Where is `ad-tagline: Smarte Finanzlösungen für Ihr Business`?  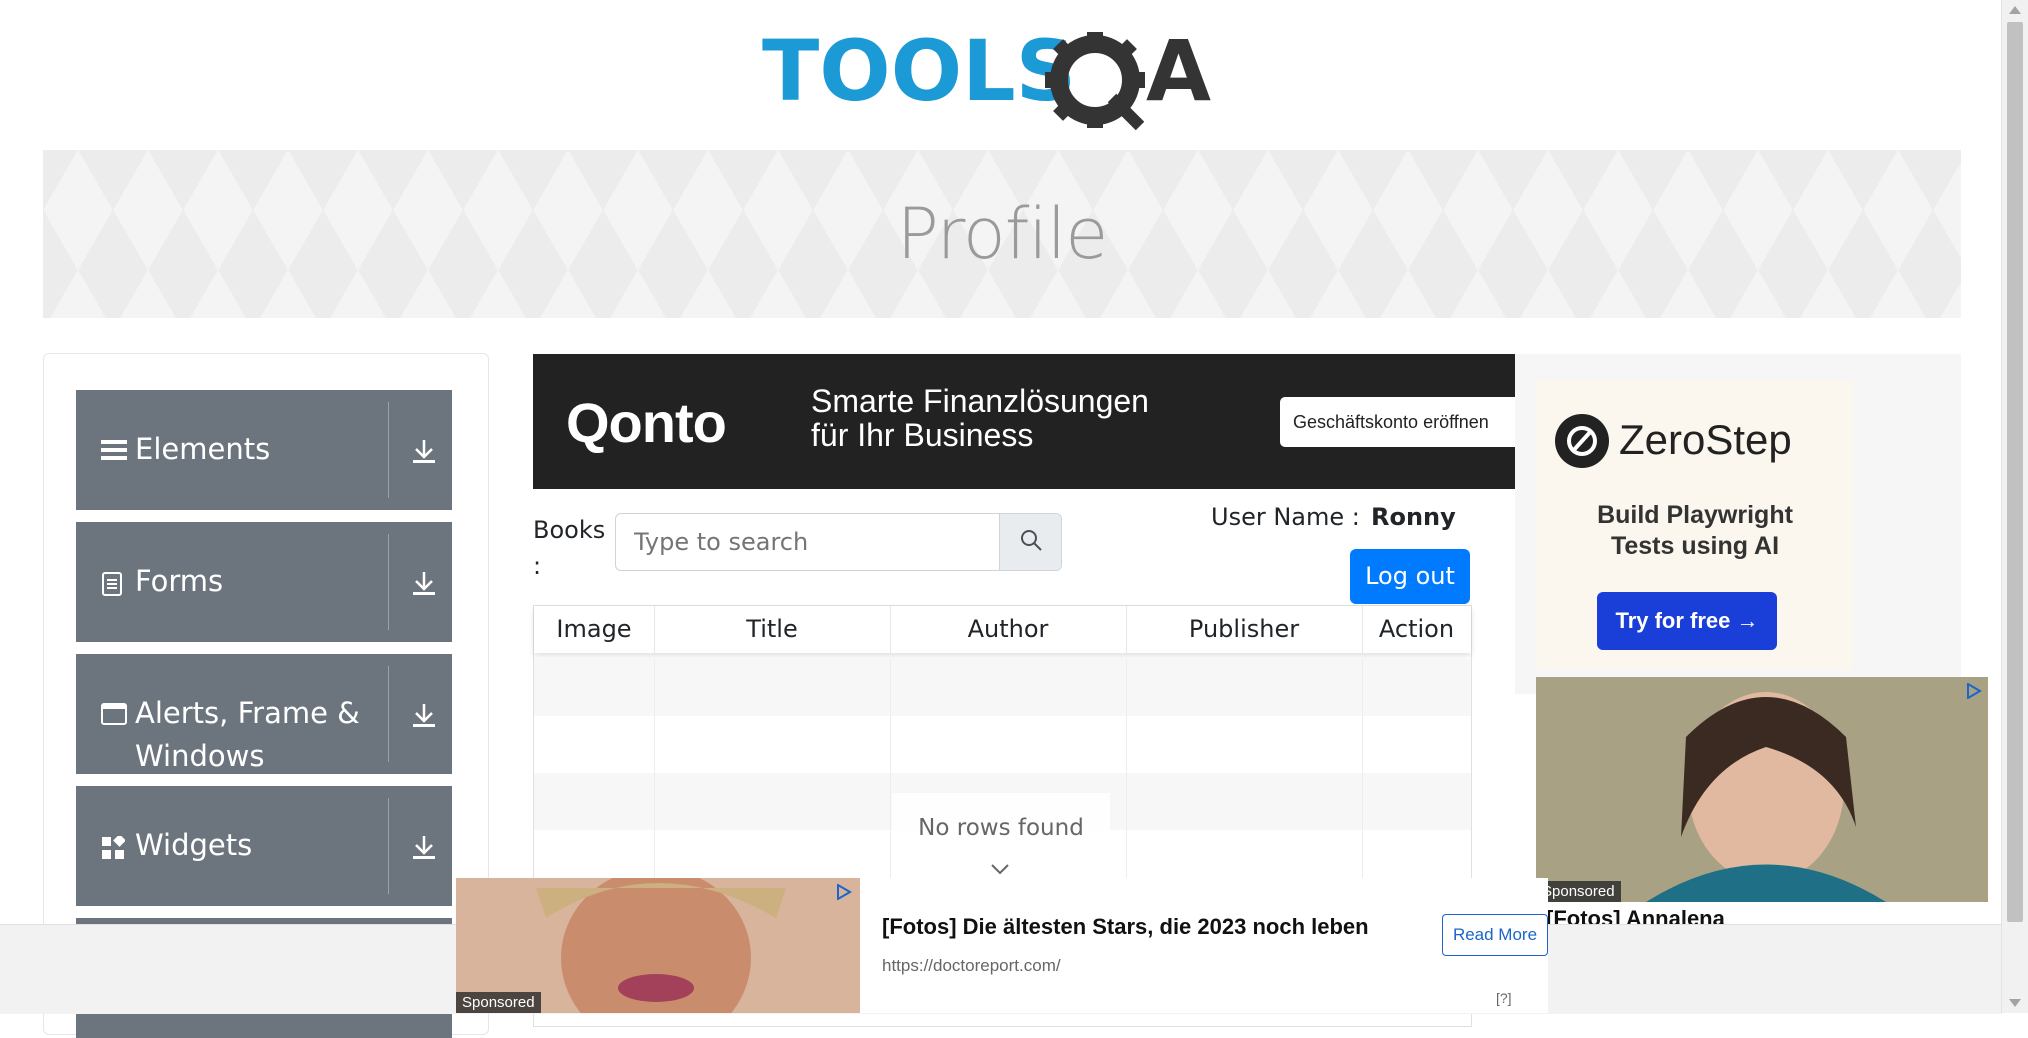 ad-tagline: Smarte Finanzlösungen für Ihr Business is located at coordinates (980, 418).